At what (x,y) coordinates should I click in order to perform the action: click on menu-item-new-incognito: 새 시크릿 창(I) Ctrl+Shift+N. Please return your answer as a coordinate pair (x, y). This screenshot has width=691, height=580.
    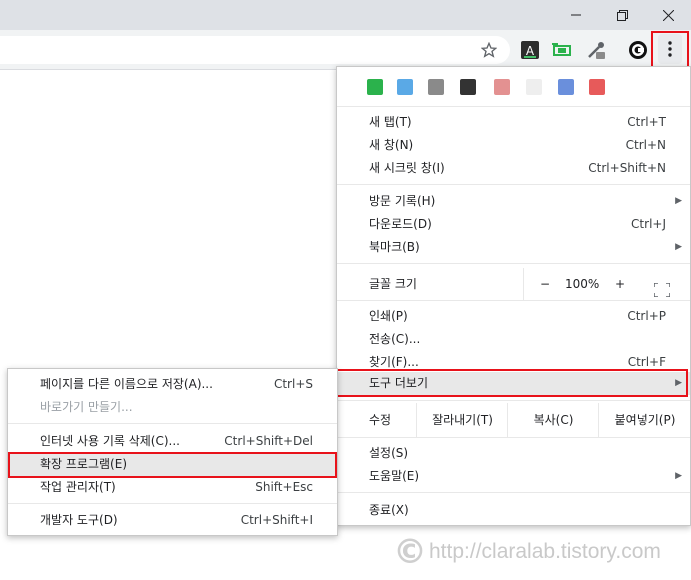
    Looking at the image, I should click on (513, 168).